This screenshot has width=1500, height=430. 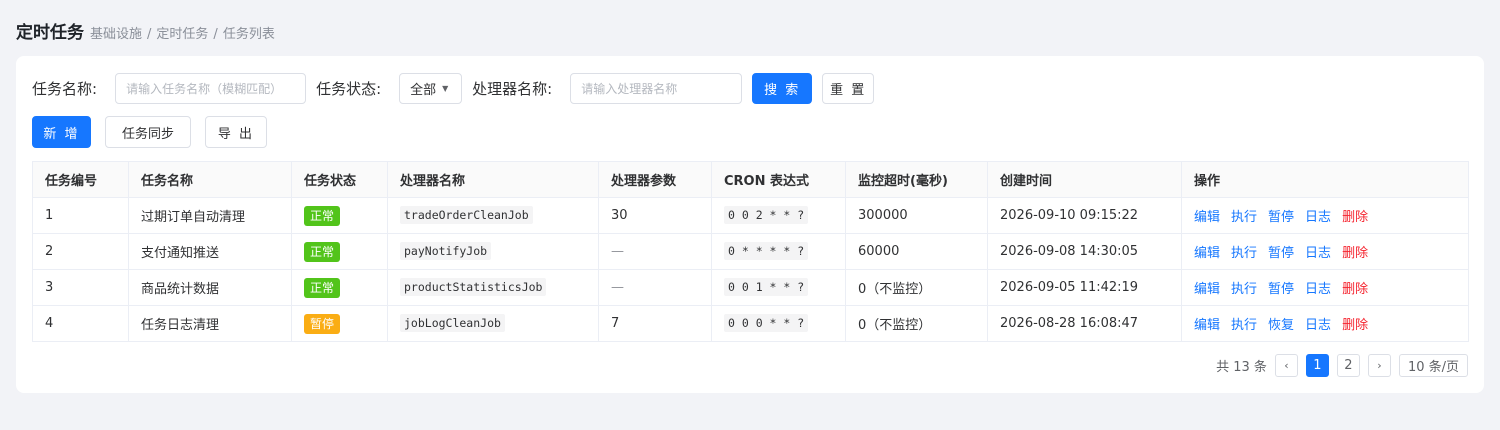 What do you see at coordinates (50, 33) in the screenshot?
I see `page-title: 定时任务` at bounding box center [50, 33].